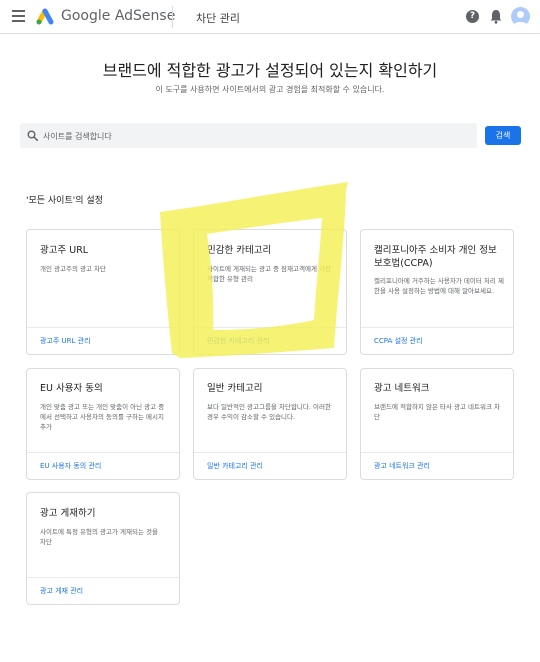 The width and height of the screenshot is (540, 662). Describe the element at coordinates (270, 17) in the screenshot. I see `top-app-bar: Google AdSense 차단 관리 ?` at that location.